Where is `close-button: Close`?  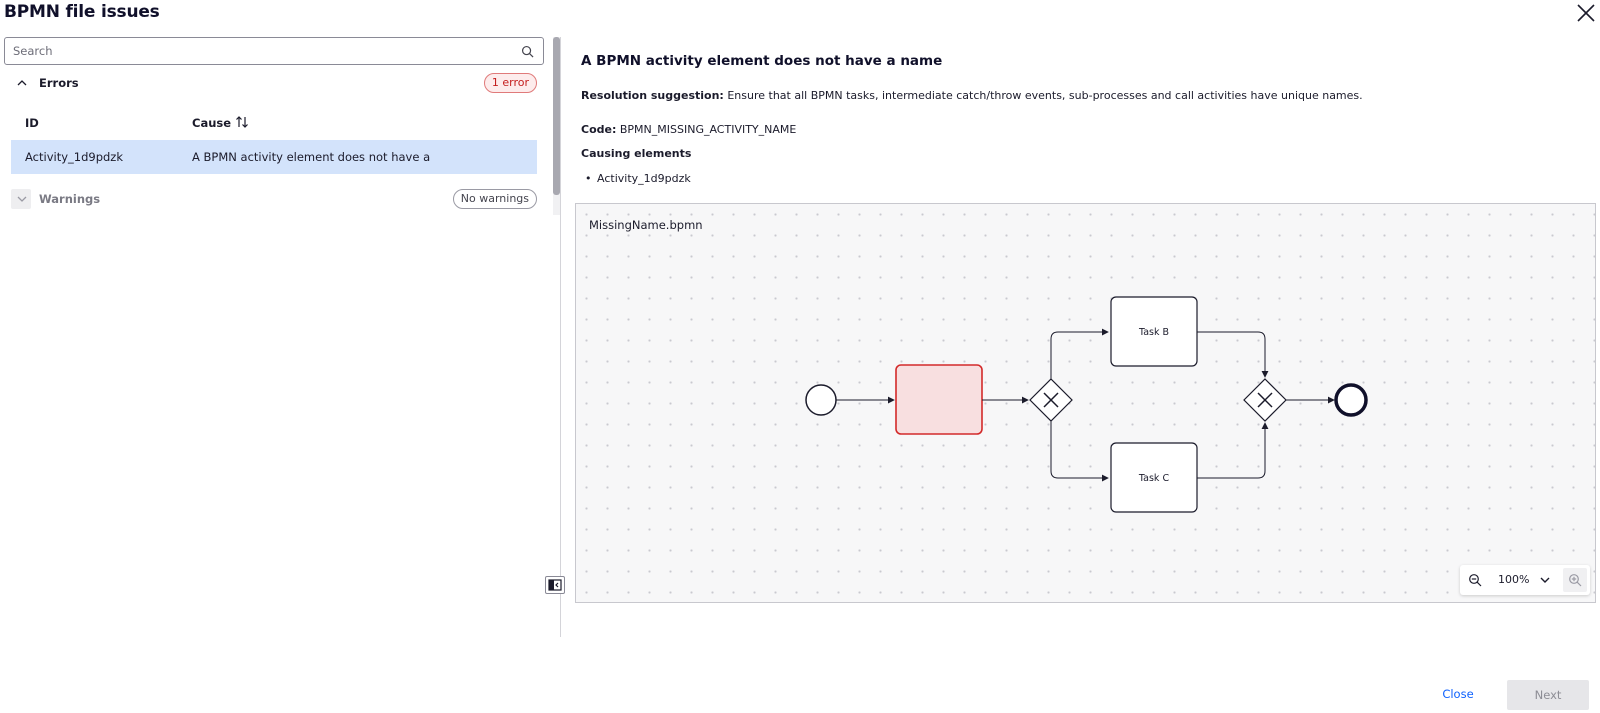
close-button: Close is located at coordinates (1458, 694).